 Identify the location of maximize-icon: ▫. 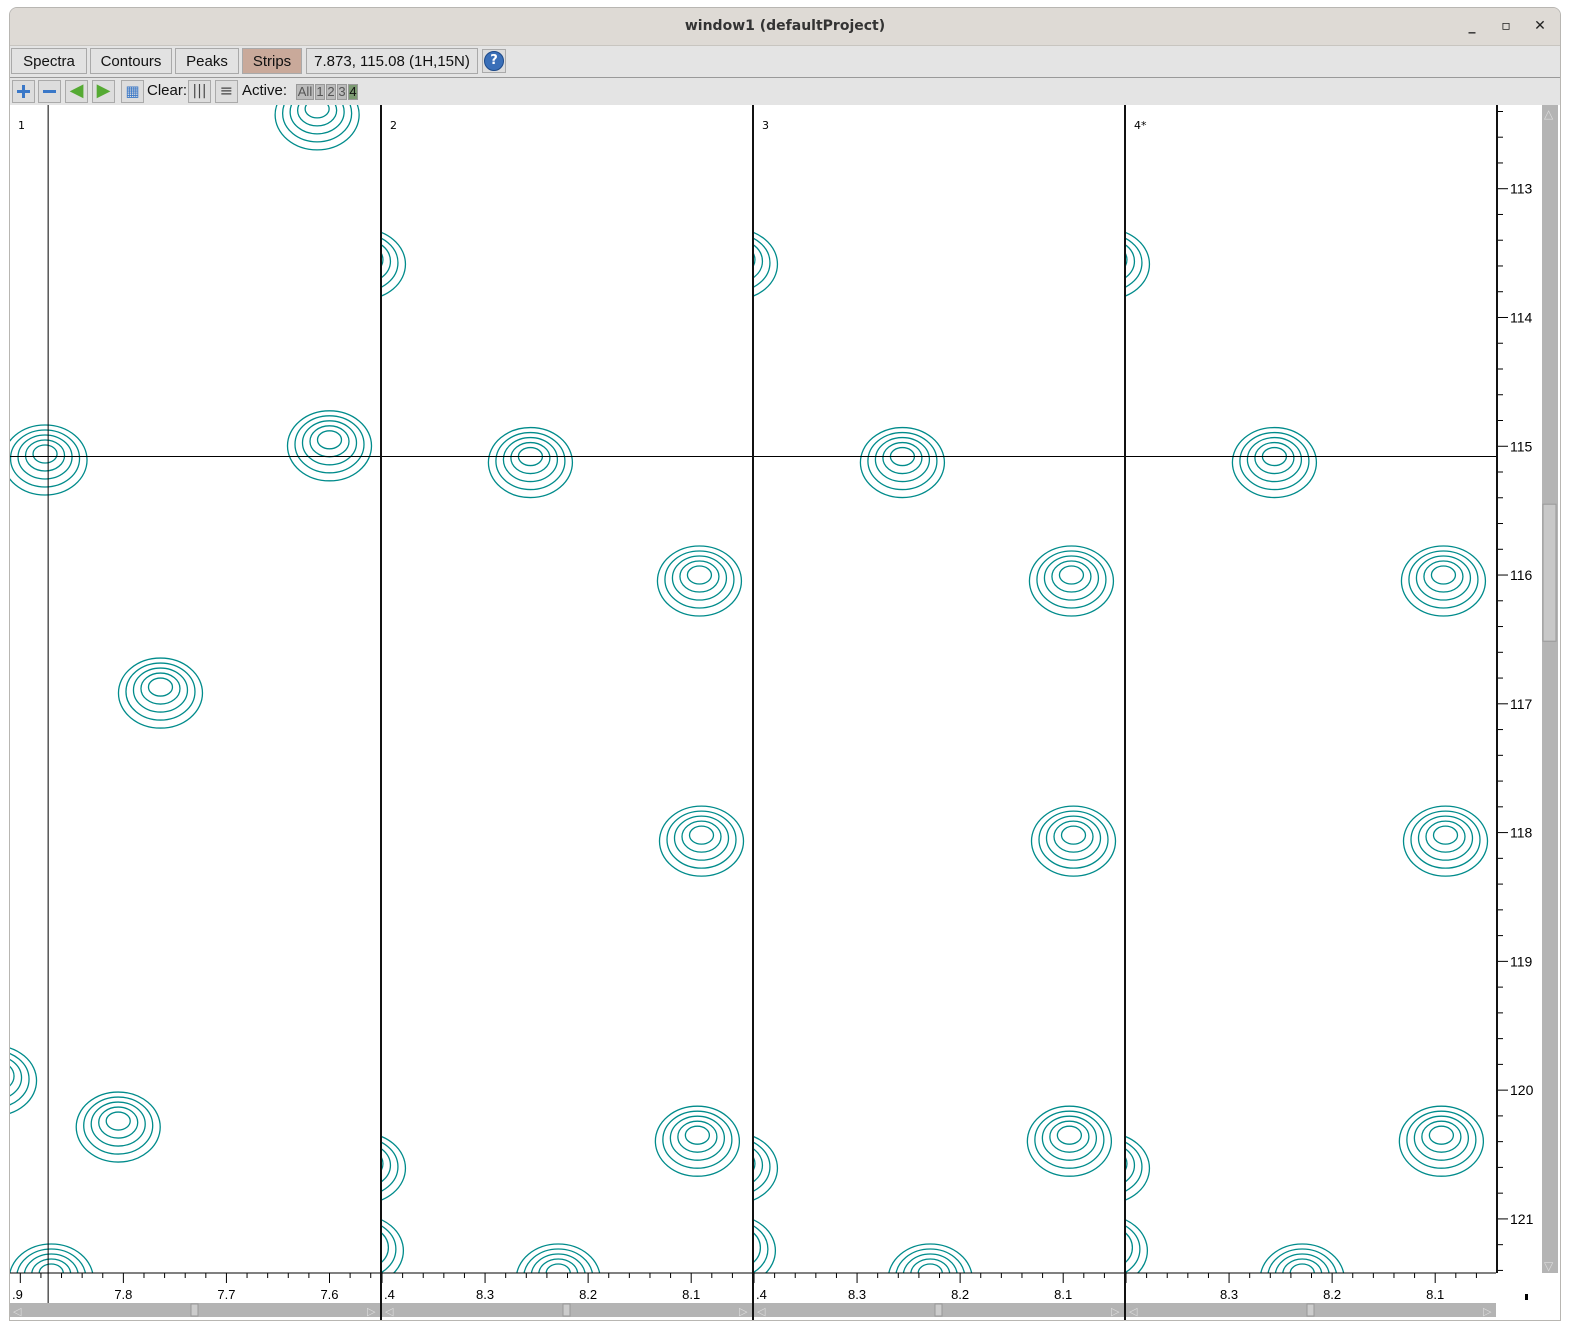
(1506, 26).